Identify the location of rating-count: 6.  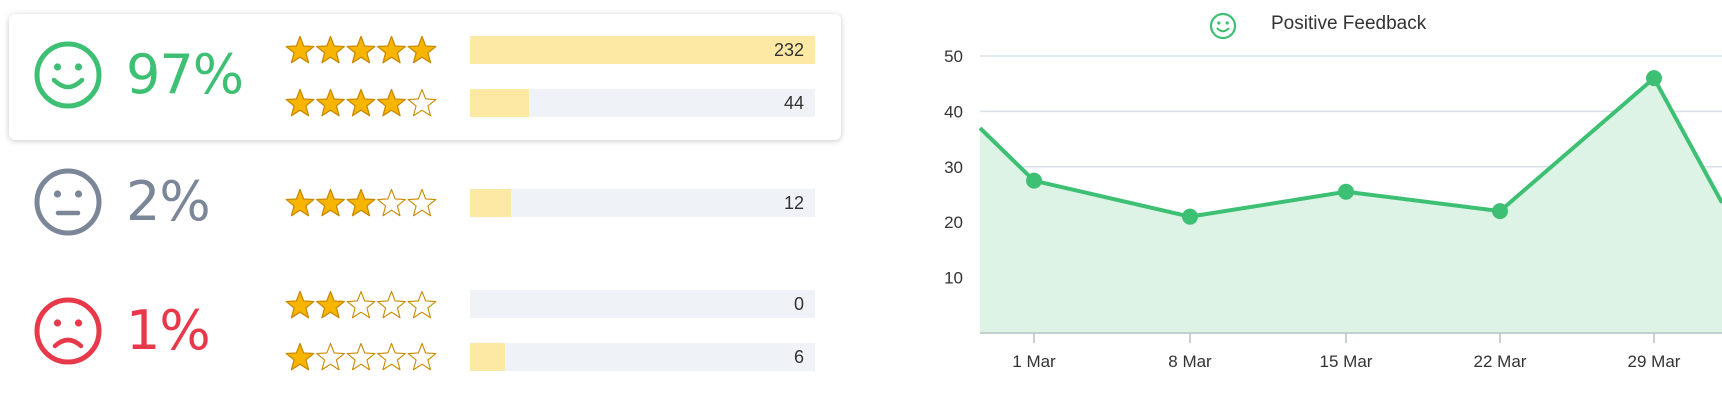
(798, 357).